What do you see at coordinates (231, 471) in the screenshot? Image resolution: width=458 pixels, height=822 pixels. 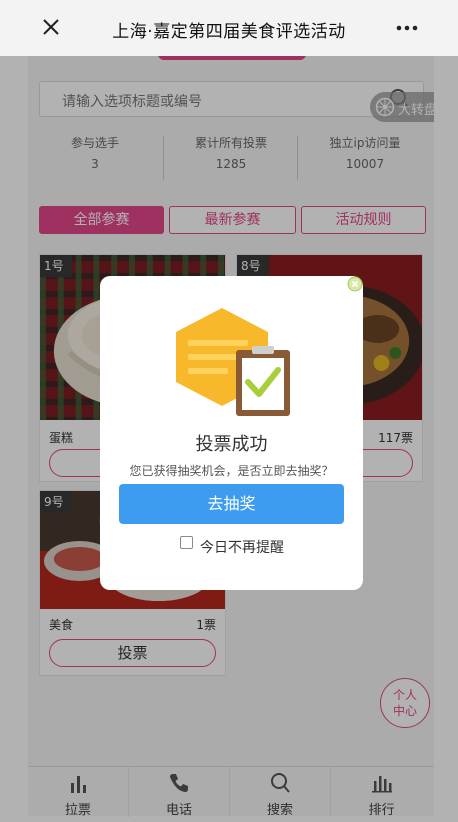 I see `dialog-message: 您已获得抽奖机会，是否立即去抽奖？` at bounding box center [231, 471].